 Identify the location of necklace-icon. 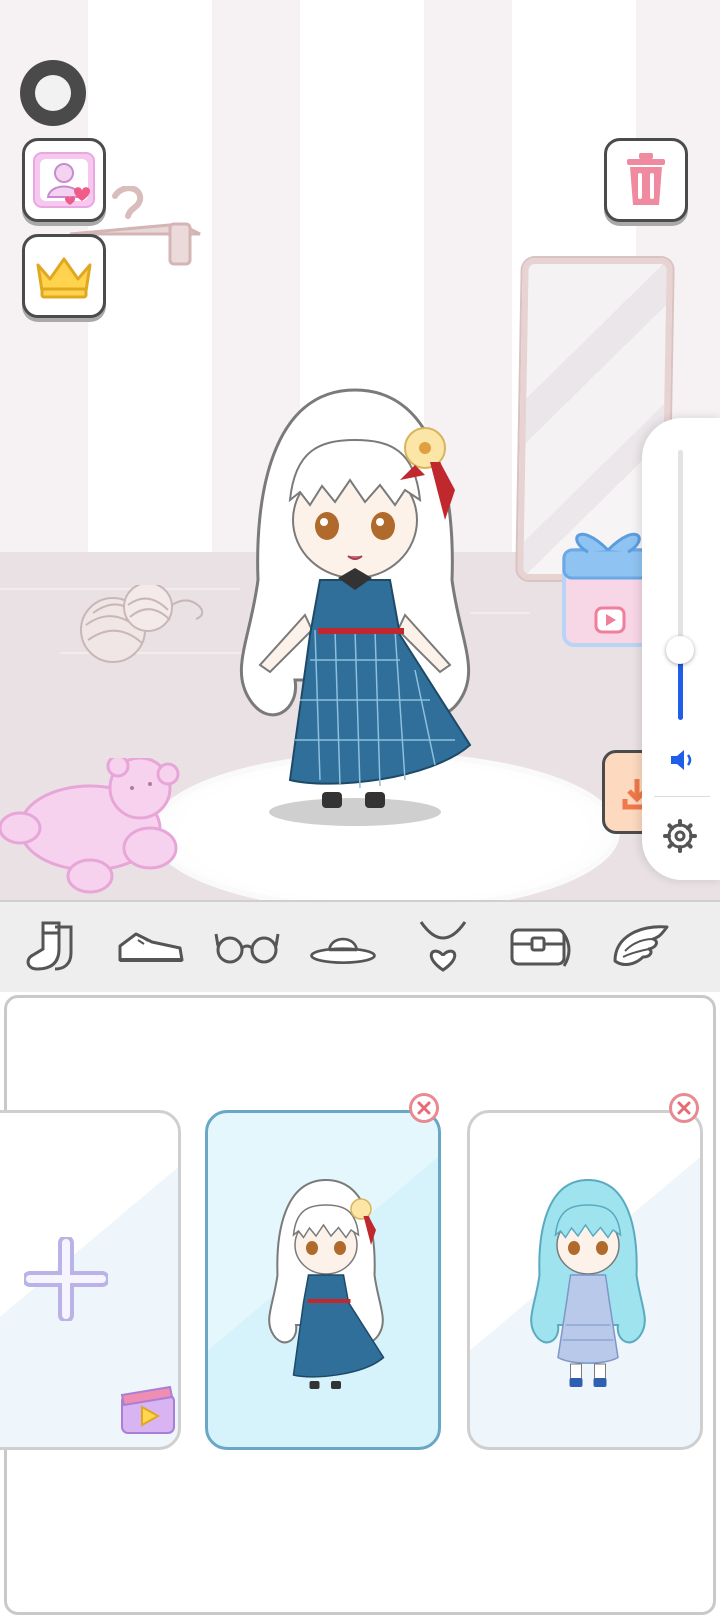
(443, 946).